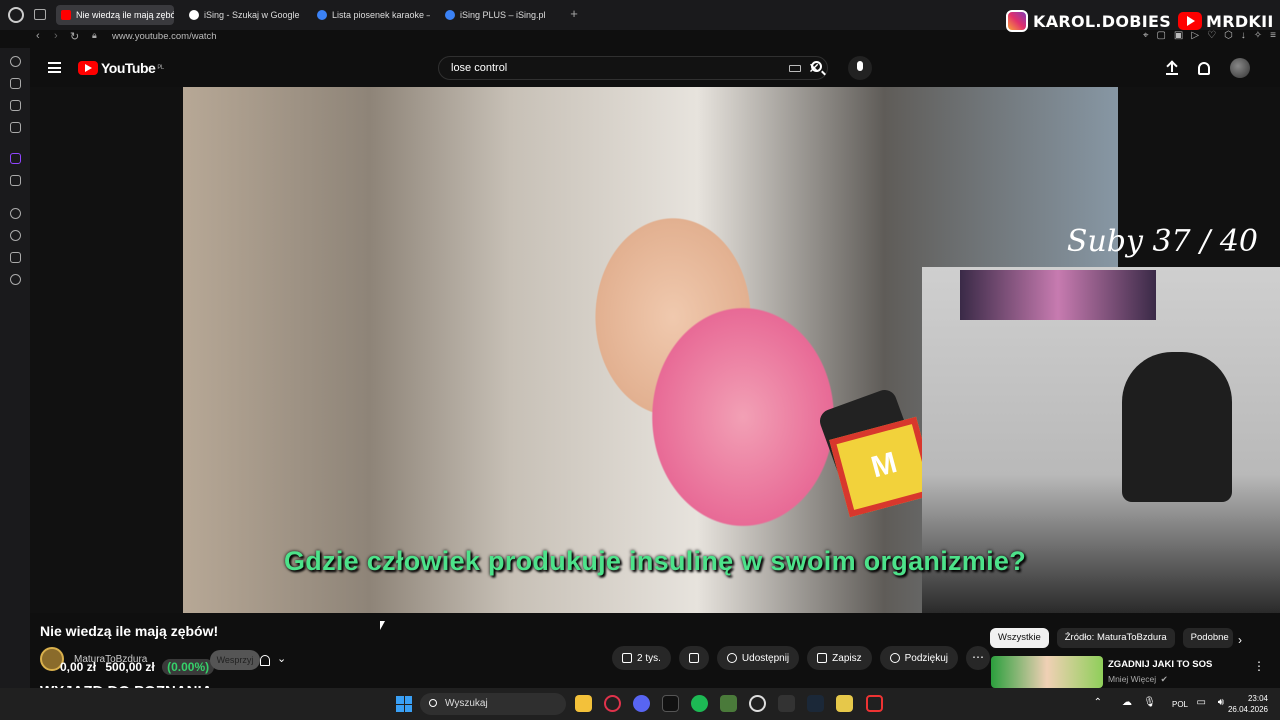 The image size is (1280, 720). I want to click on shield-icon, so click(874, 703).